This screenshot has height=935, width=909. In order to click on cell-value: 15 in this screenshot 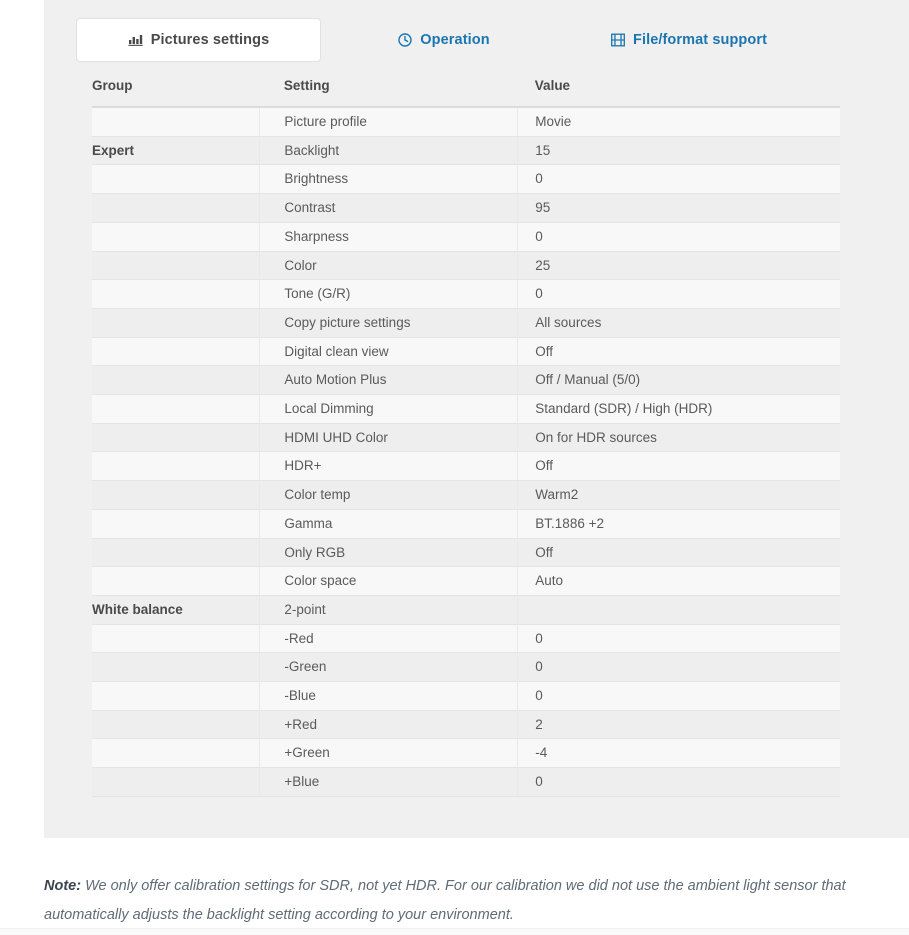, I will do `click(678, 150)`.